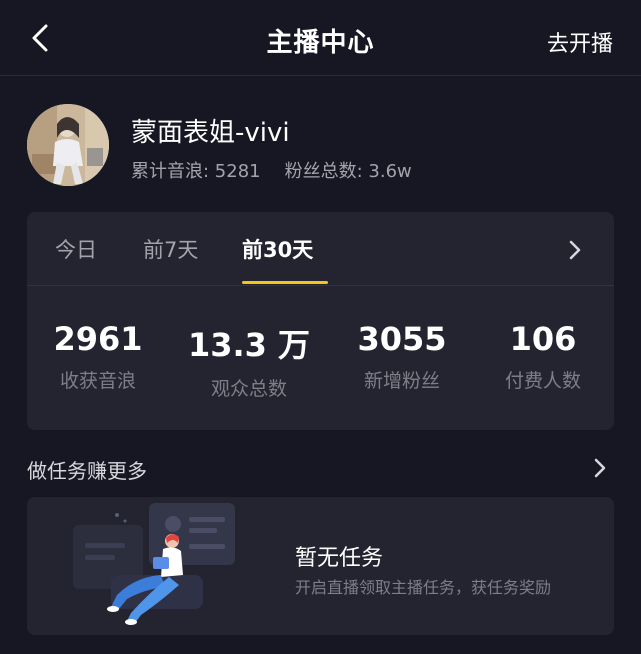 This screenshot has width=641, height=654. Describe the element at coordinates (271, 170) in the screenshot. I see `profile-stats: 累计音浪: 5281 粉丝总数: 3.6w` at that location.